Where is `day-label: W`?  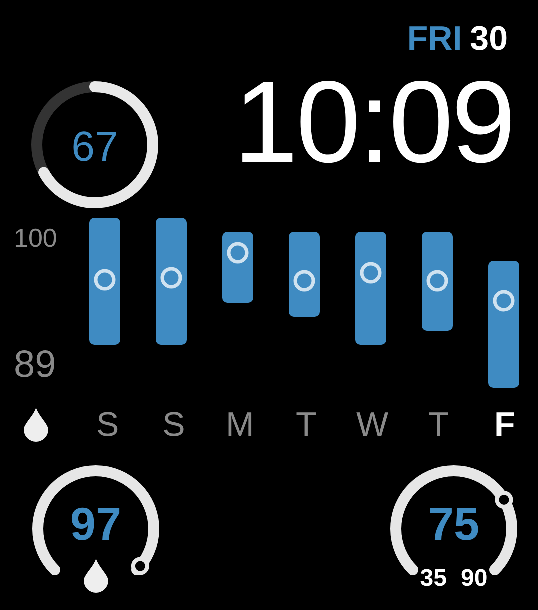
day-label: W is located at coordinates (372, 425).